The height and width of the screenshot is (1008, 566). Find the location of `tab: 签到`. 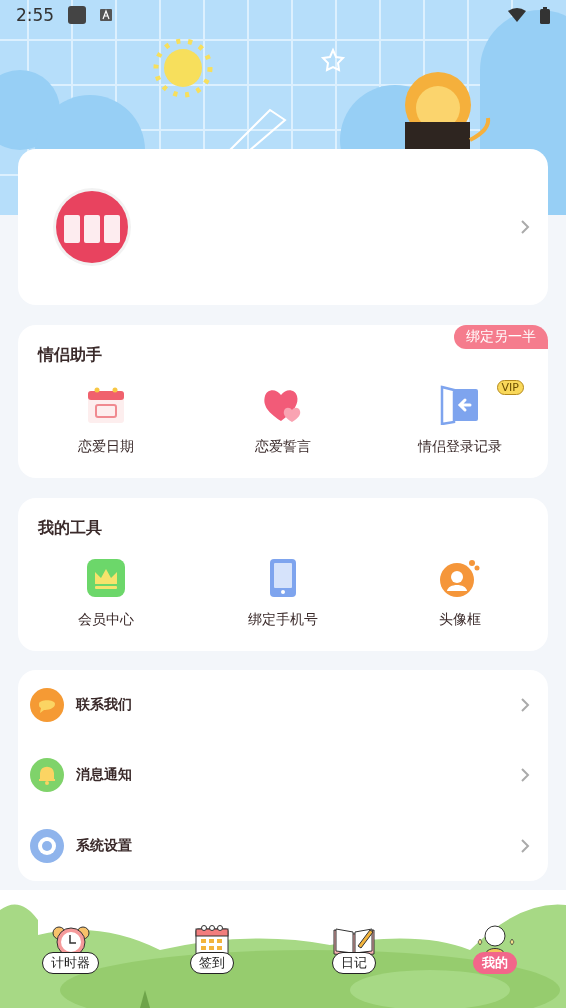

tab: 签到 is located at coordinates (212, 949).